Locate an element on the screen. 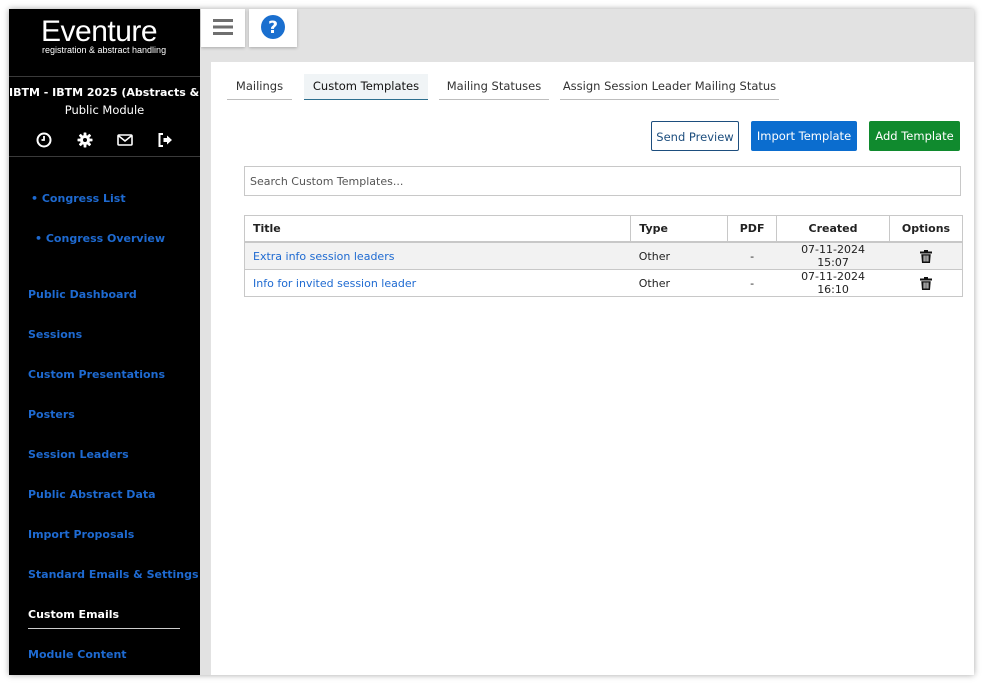 The image size is (982, 683). column-header-type: Type is located at coordinates (679, 229).